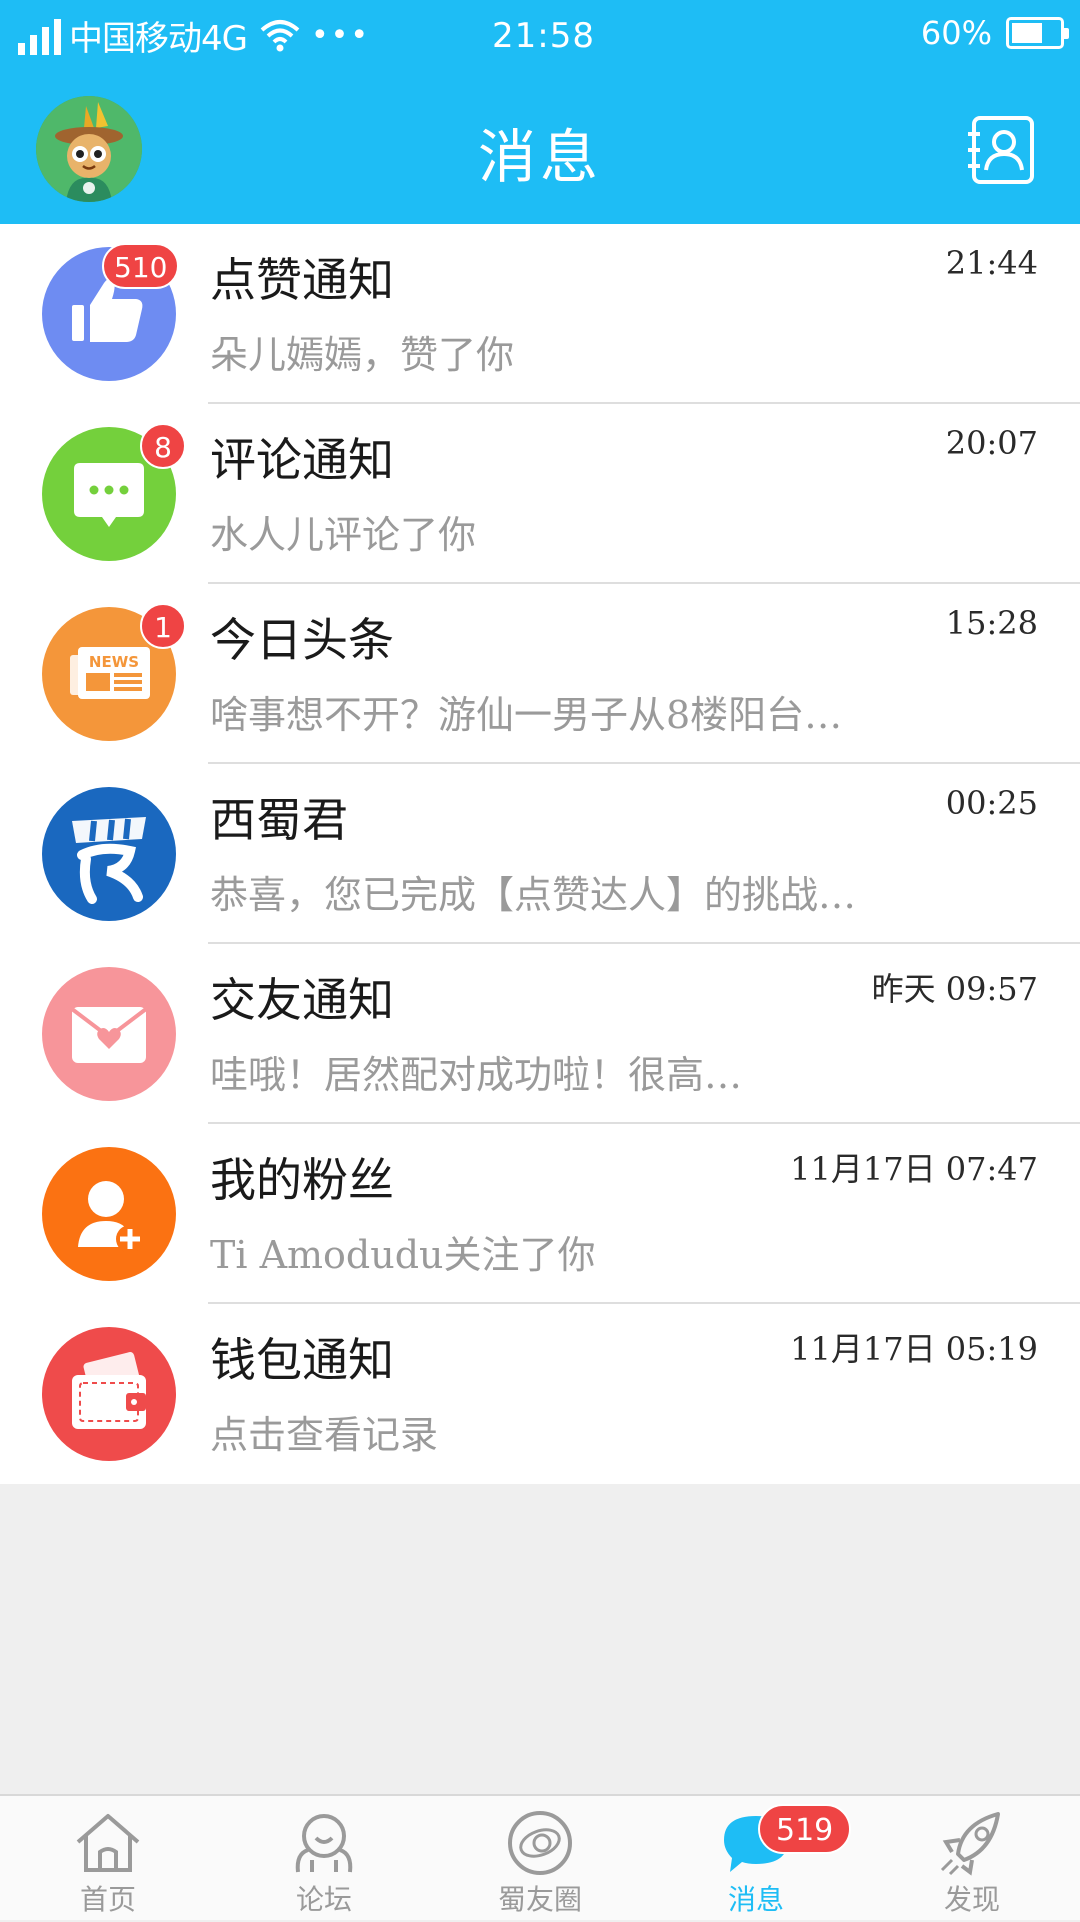 This screenshot has width=1080, height=1922. Describe the element at coordinates (39, 35) in the screenshot. I see `signal-icon` at that location.